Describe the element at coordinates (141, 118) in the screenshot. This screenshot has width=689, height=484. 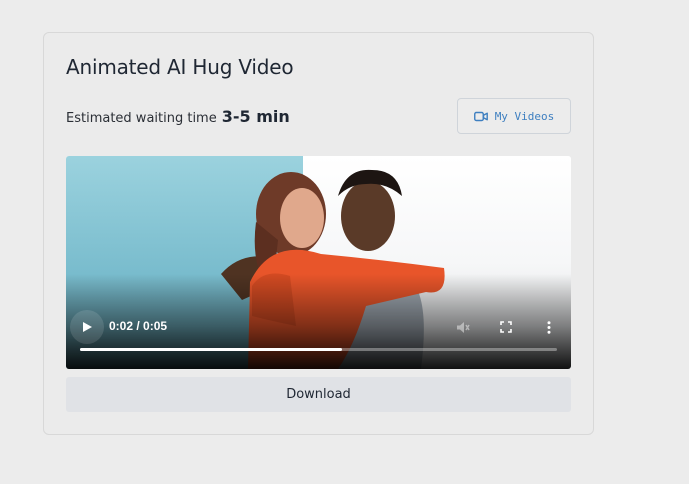
I see `waiting-time-label: Estimated waiting time` at that location.